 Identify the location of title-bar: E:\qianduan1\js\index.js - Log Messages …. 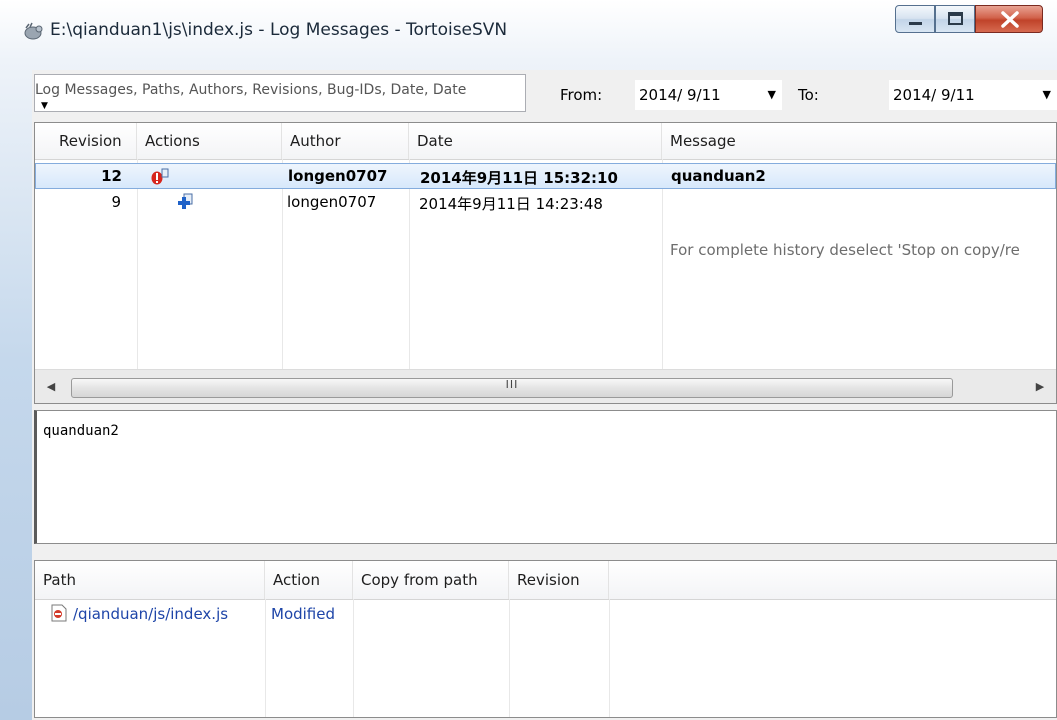
(528, 30).